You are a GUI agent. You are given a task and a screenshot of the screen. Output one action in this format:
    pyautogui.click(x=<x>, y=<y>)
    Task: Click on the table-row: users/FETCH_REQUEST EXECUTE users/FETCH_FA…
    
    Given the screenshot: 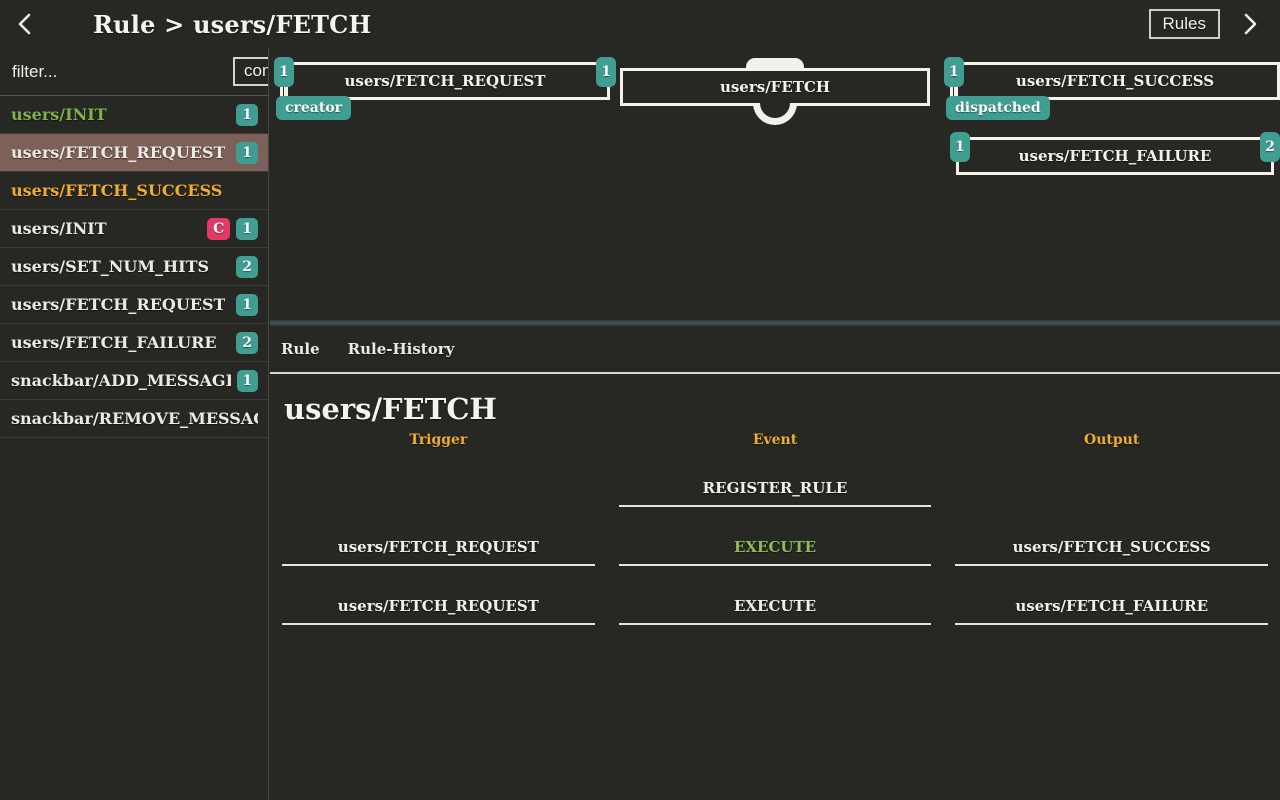 What is the action you would take?
    pyautogui.click(x=775, y=595)
    